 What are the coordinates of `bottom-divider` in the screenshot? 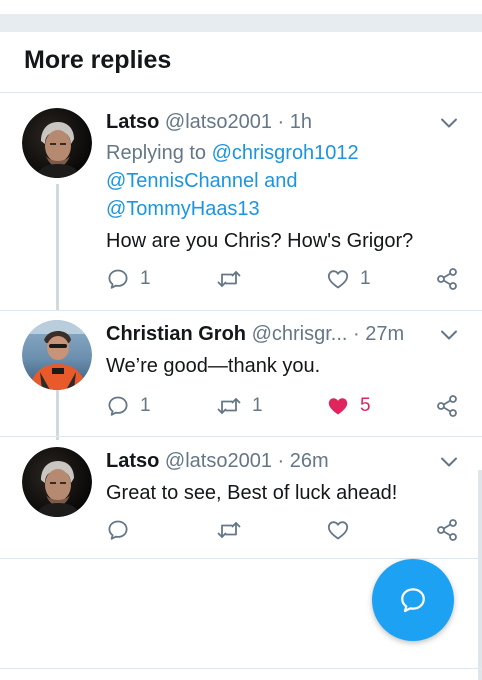 It's located at (241, 668).